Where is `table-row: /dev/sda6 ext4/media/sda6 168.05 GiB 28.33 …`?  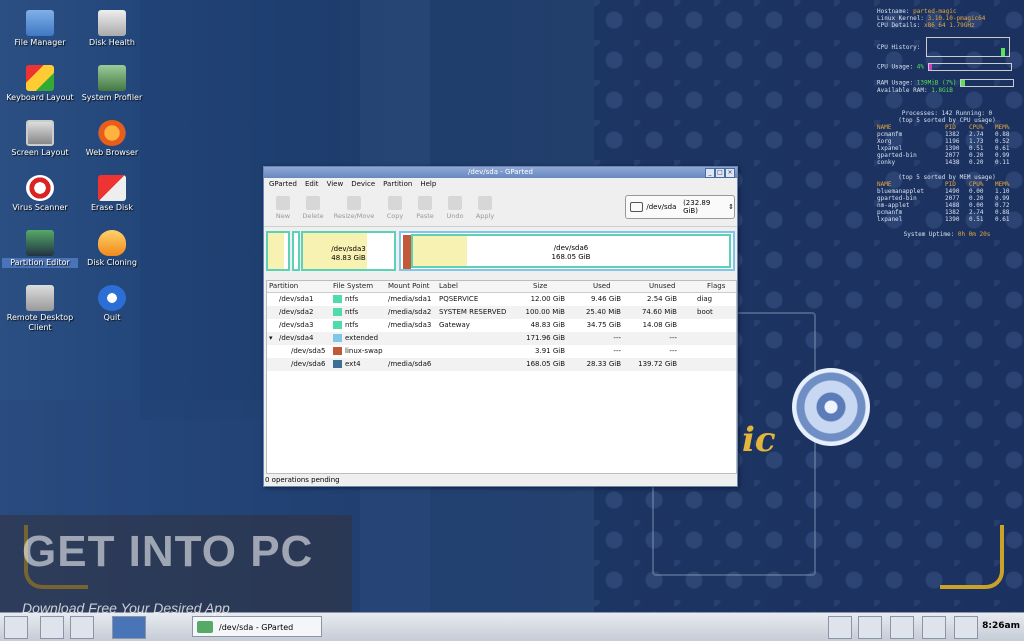 table-row: /dev/sda6 ext4/media/sda6 168.05 GiB 28.33 … is located at coordinates (501, 364).